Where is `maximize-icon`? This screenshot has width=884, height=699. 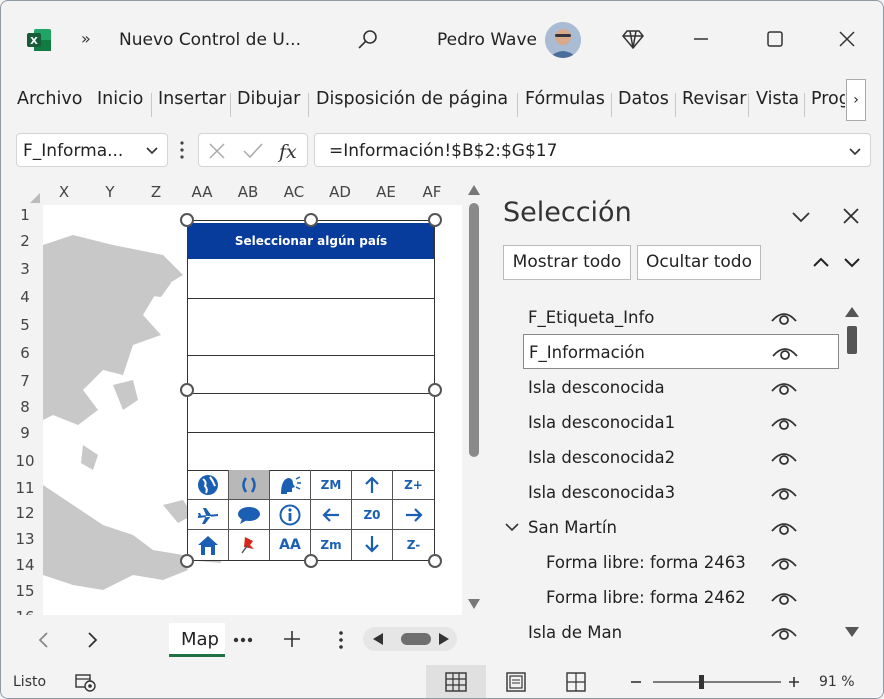
maximize-icon is located at coordinates (775, 39).